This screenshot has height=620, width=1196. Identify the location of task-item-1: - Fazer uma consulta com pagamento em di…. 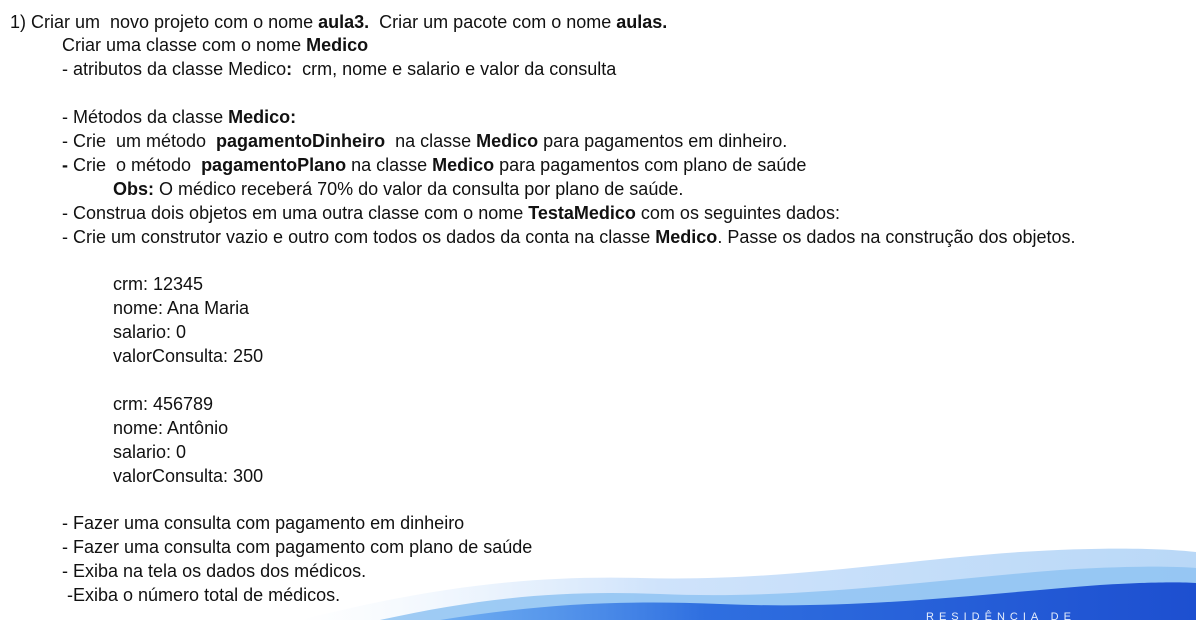
(263, 523).